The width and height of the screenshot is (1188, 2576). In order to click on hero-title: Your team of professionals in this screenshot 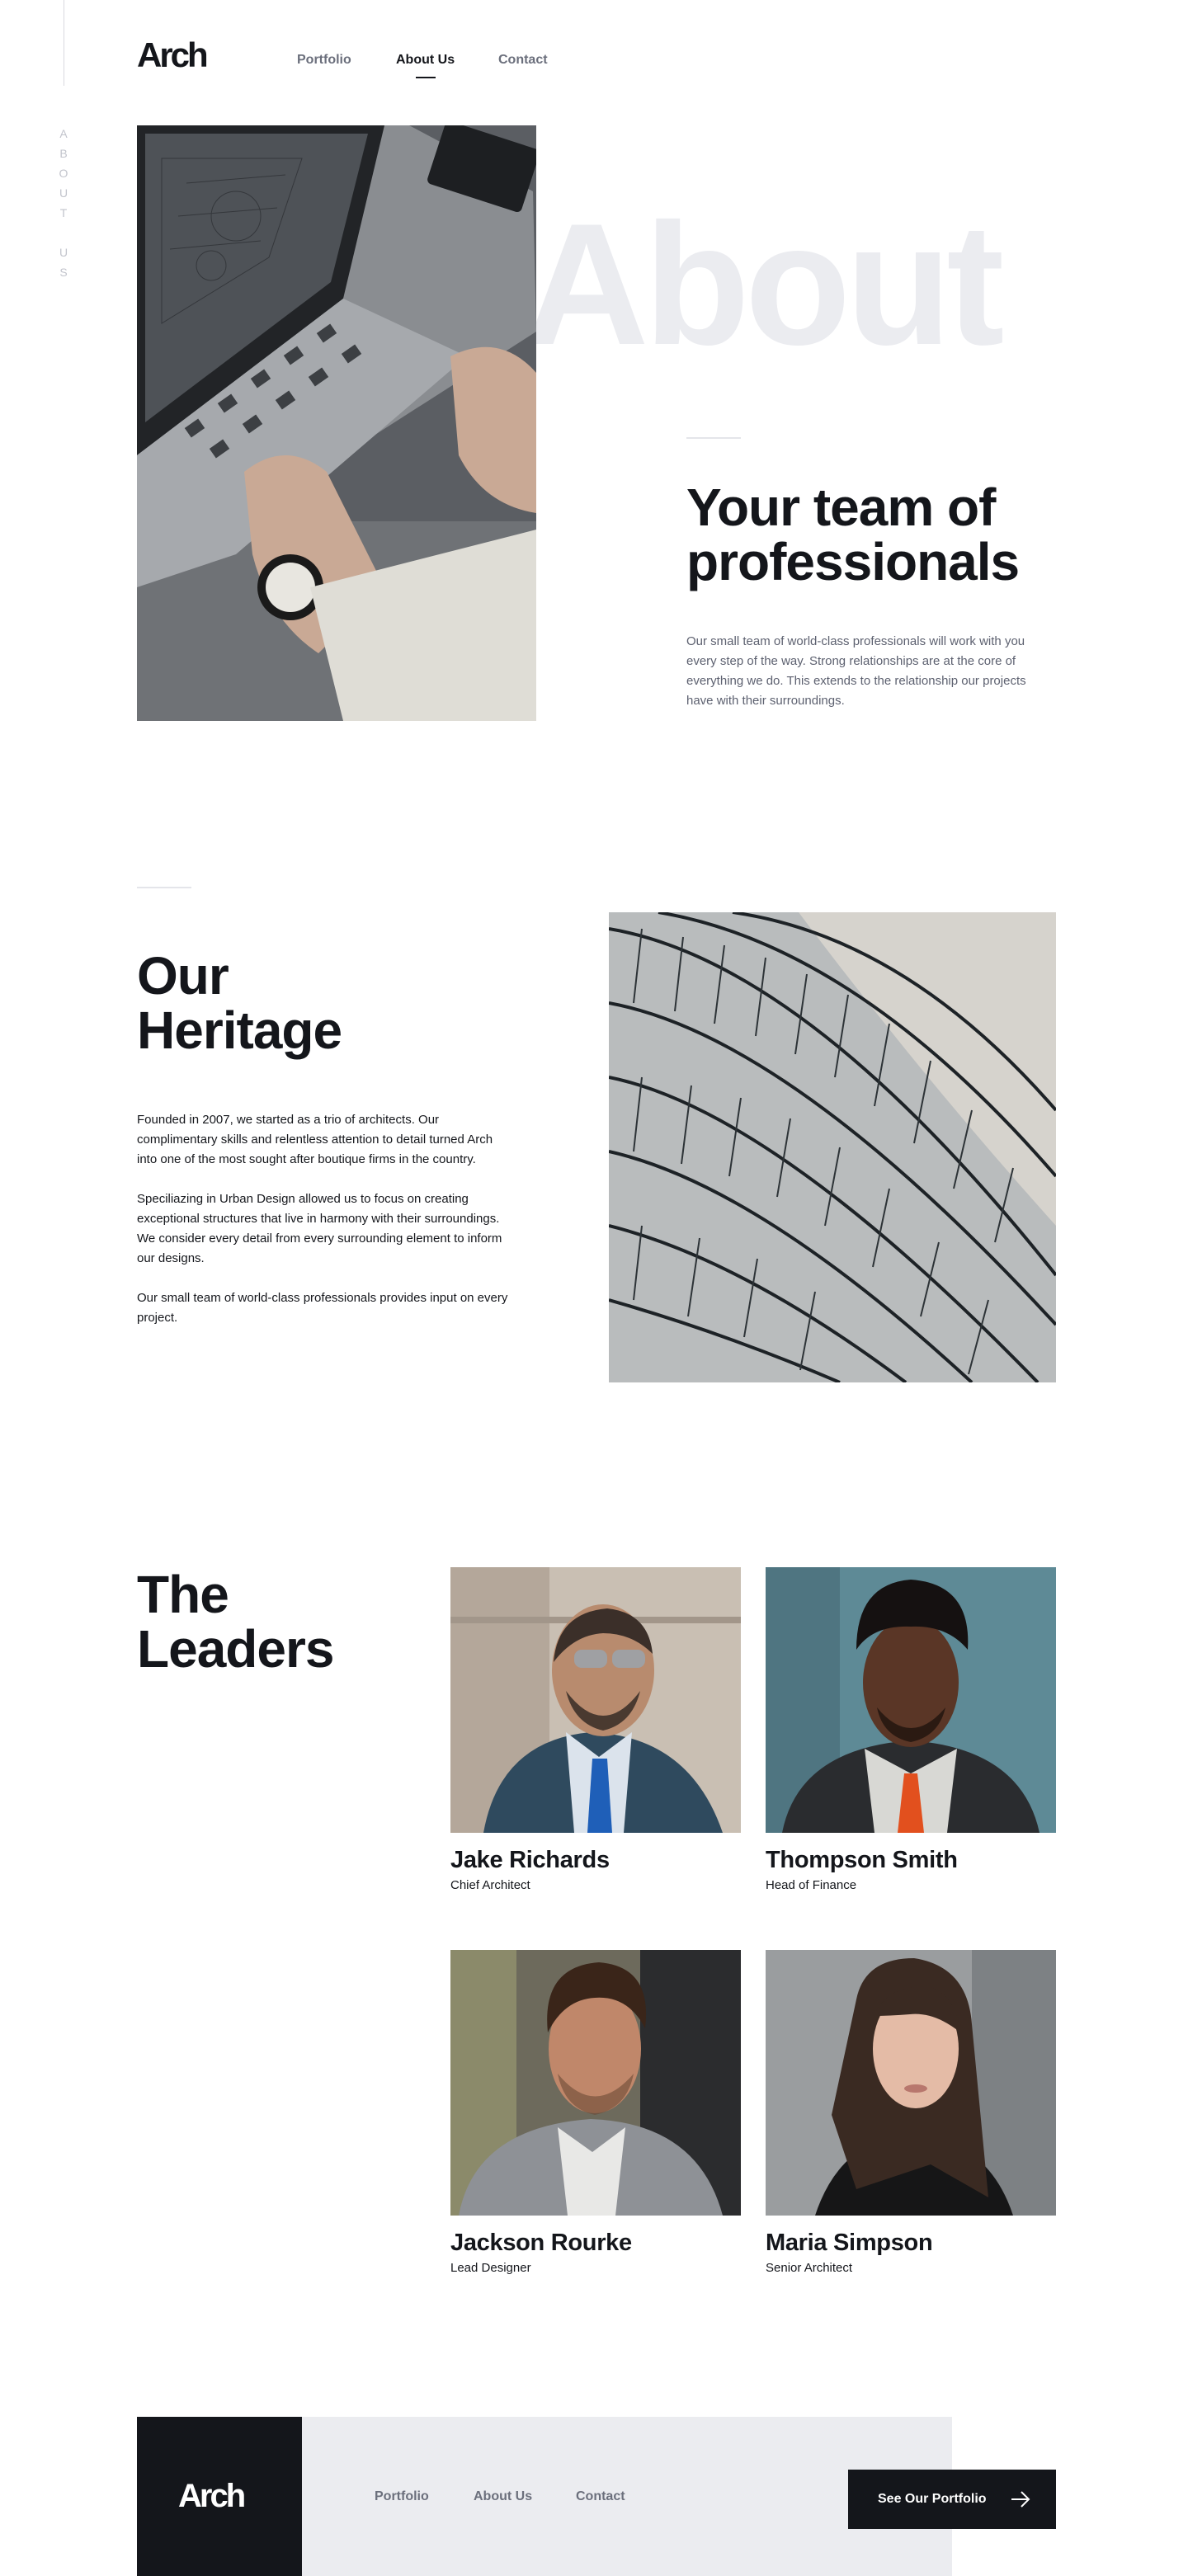, I will do `click(853, 534)`.